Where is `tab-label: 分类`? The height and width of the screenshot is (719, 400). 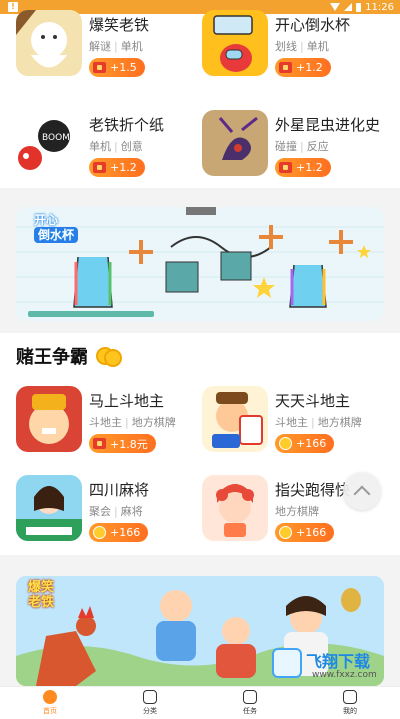
tab-label: 分类 is located at coordinates (150, 711).